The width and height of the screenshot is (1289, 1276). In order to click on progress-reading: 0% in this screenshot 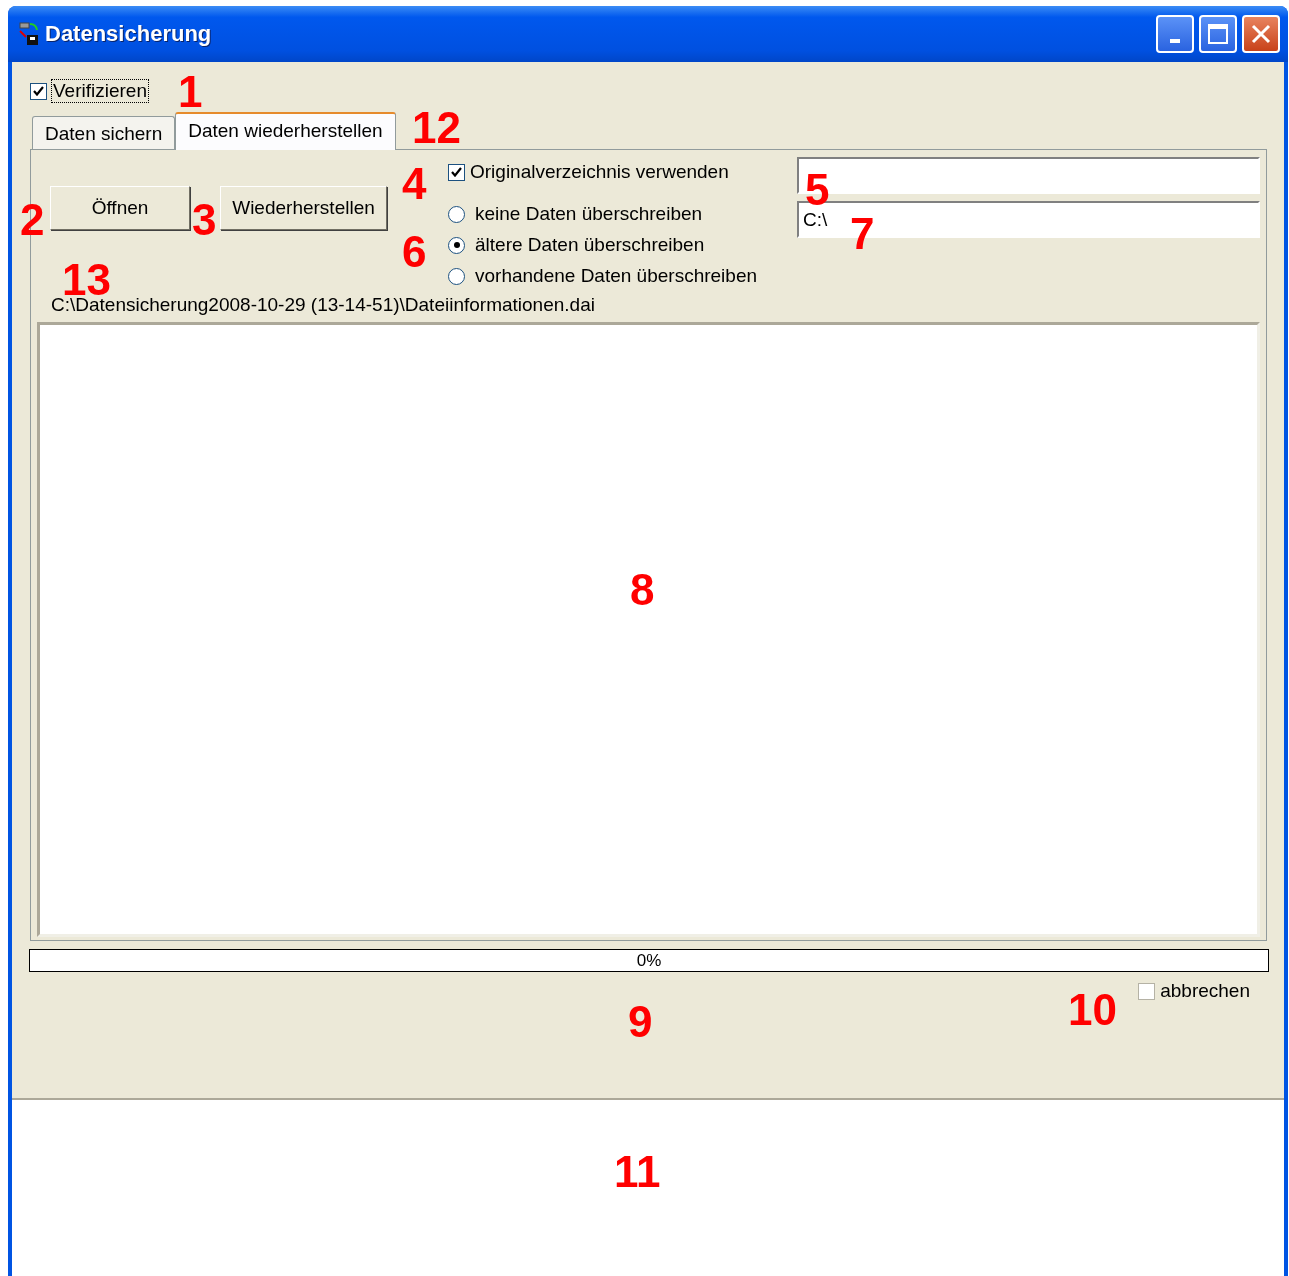, I will do `click(649, 961)`.